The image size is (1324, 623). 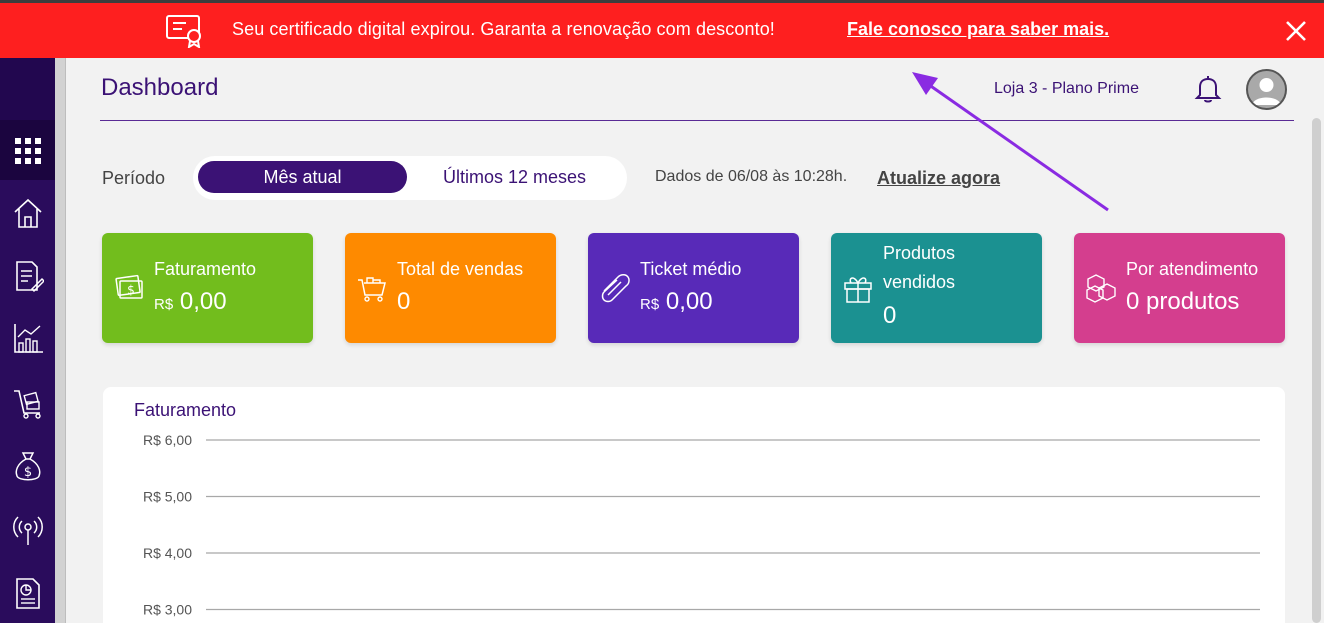 What do you see at coordinates (28, 151) in the screenshot?
I see `apps-grid-icon` at bounding box center [28, 151].